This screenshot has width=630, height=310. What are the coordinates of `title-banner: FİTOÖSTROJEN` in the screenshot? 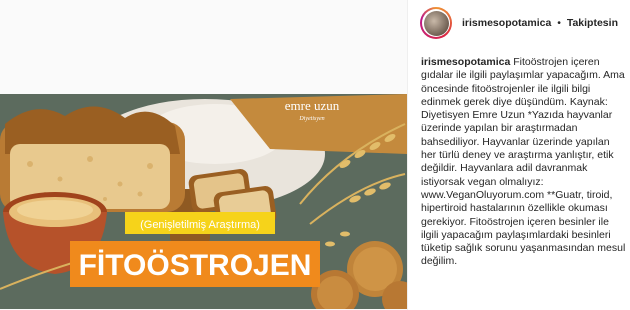 It's located at (195, 264).